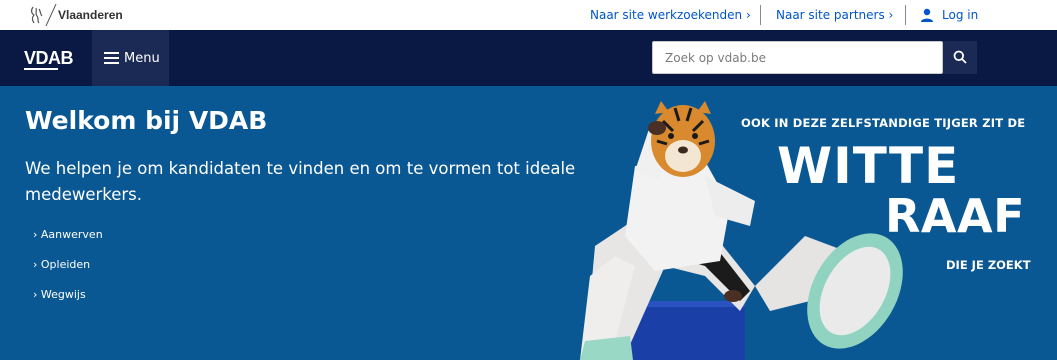 The height and width of the screenshot is (360, 1057). I want to click on opleiden-link: › Opleiden, so click(61, 264).